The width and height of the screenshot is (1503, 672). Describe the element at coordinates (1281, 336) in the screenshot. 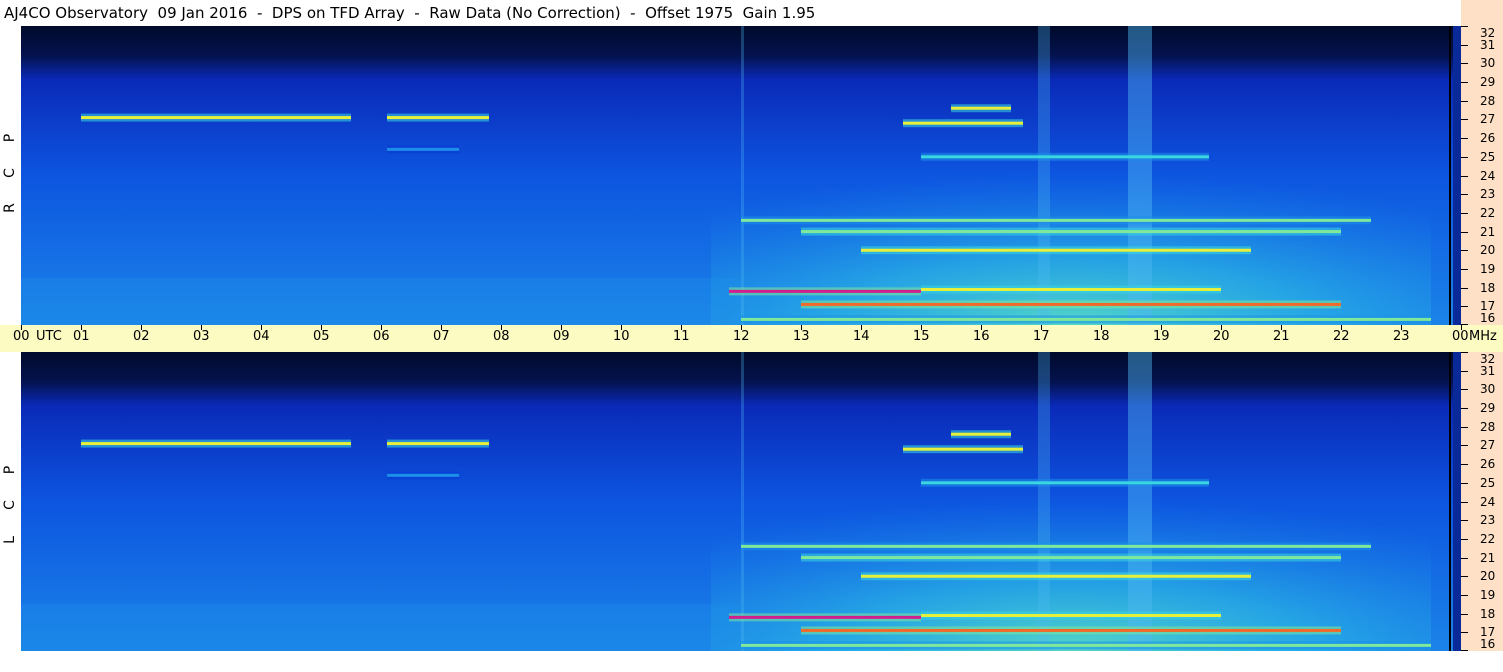

I see `x-tick-label: 21` at that location.